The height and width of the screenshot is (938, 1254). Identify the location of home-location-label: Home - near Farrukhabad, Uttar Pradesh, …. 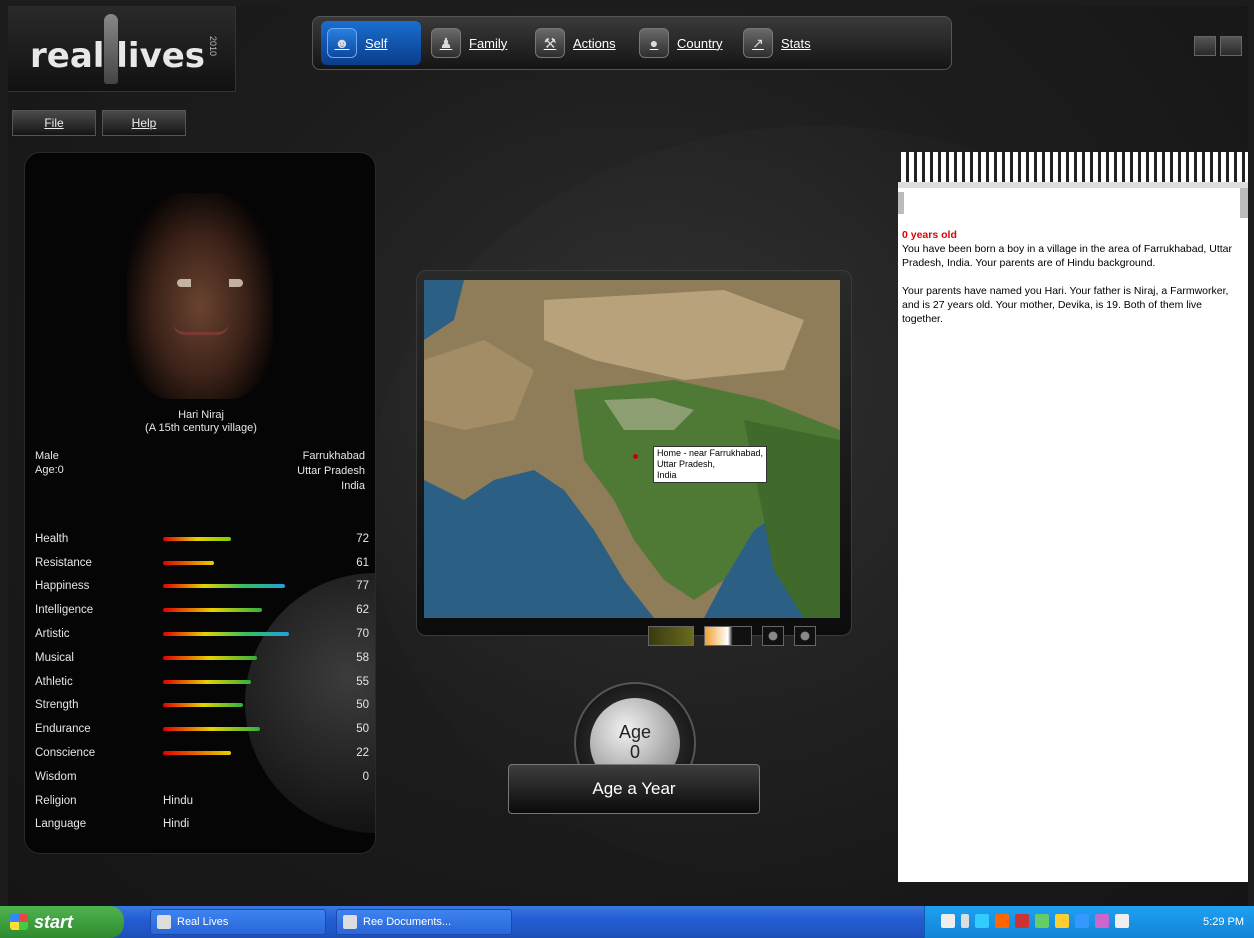
(710, 464).